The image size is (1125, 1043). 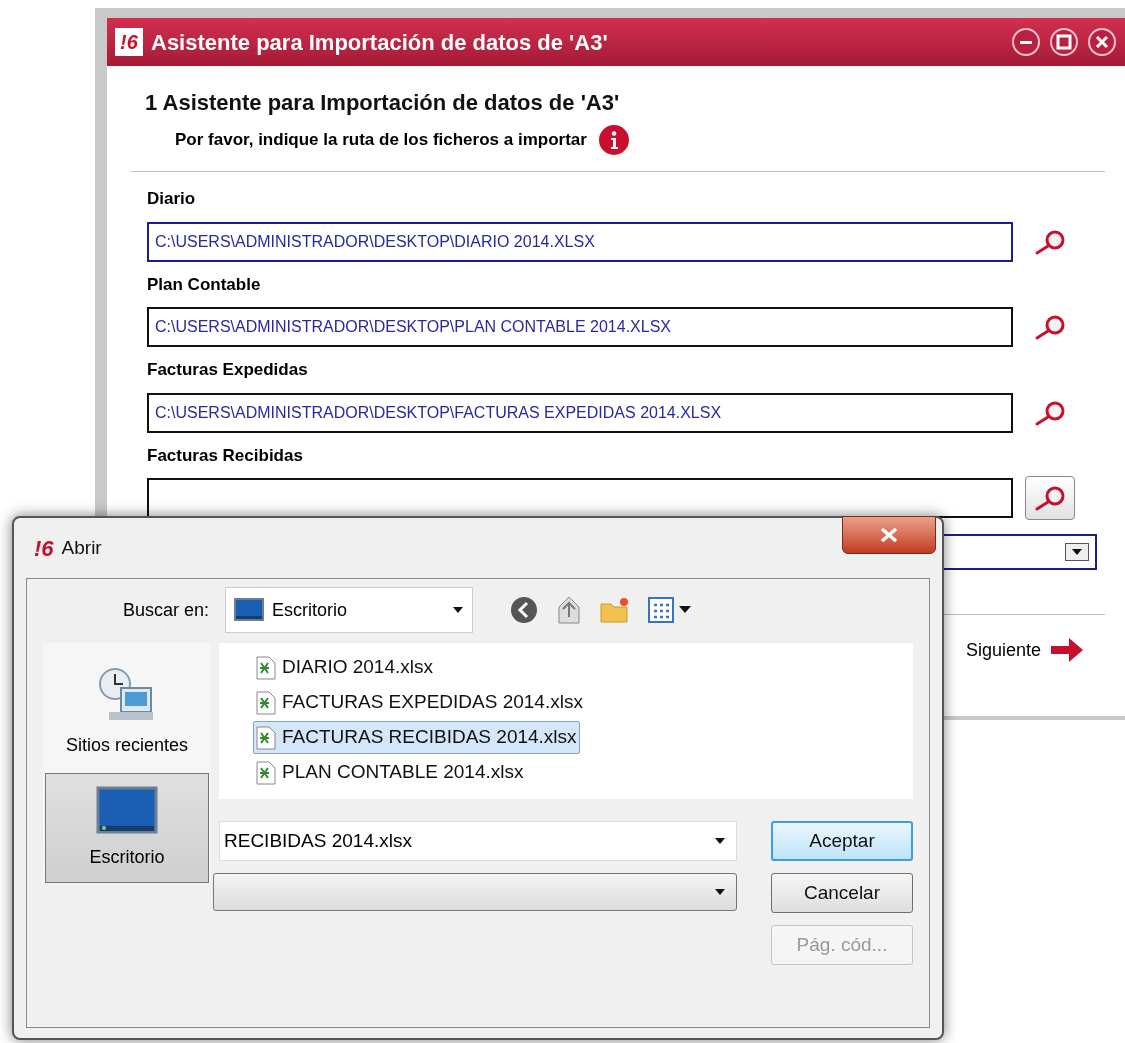 What do you see at coordinates (225, 455) in the screenshot?
I see `field-label: Facturas Recibidas` at bounding box center [225, 455].